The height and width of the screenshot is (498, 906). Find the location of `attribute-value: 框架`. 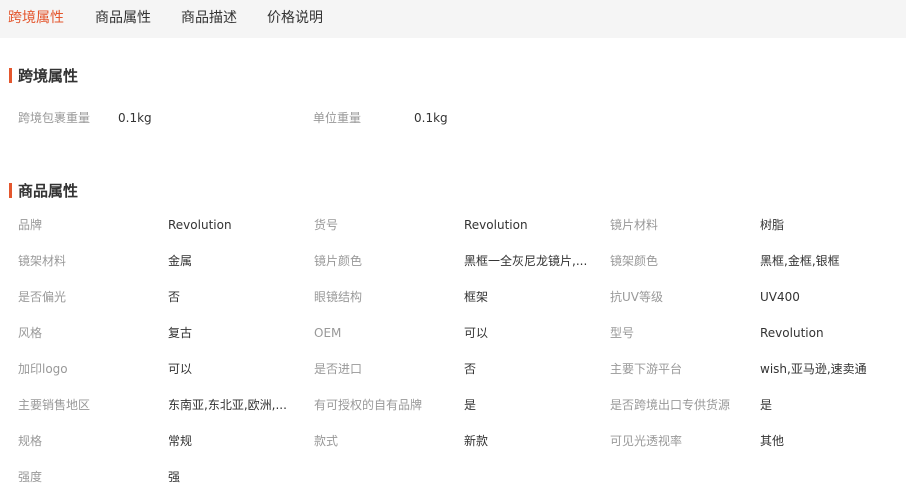

attribute-value: 框架 is located at coordinates (476, 297).